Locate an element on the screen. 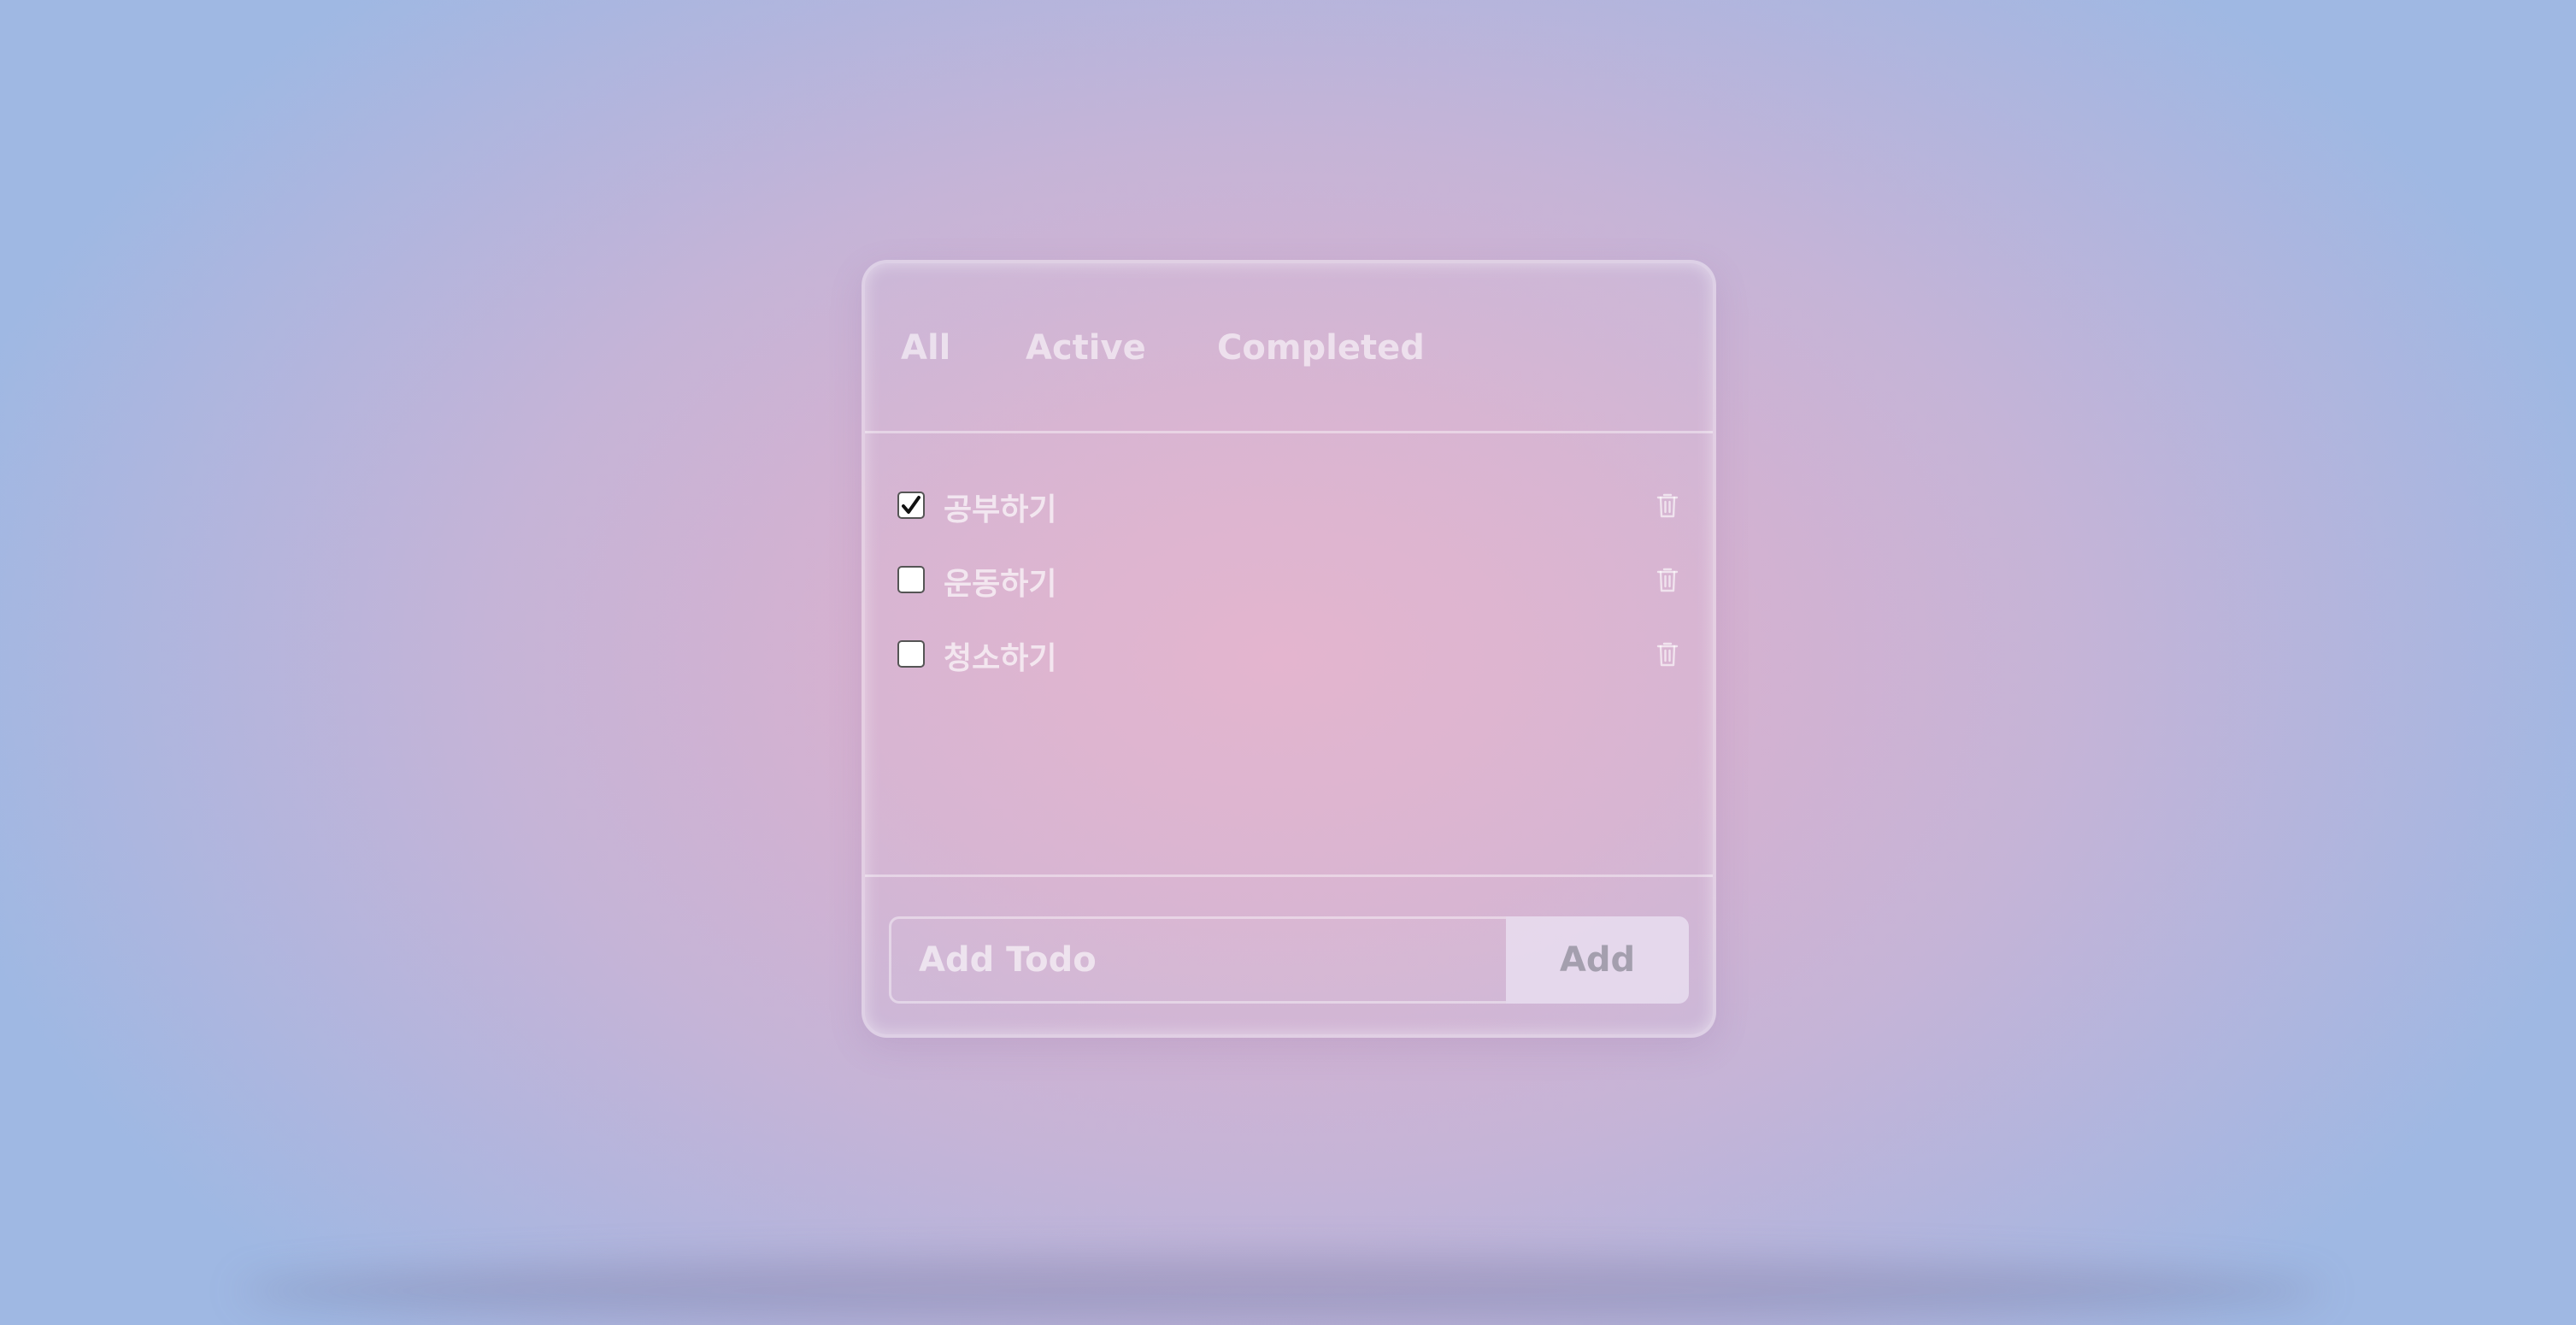 This screenshot has width=2576, height=1325. tab-active: Active is located at coordinates (1086, 348).